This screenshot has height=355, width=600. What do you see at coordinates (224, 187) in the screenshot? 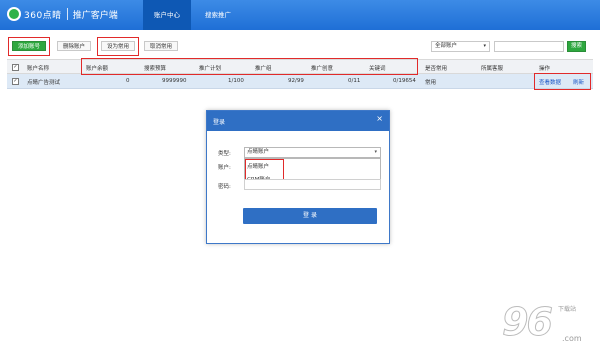
I see `password-label: 密码:` at bounding box center [224, 187].